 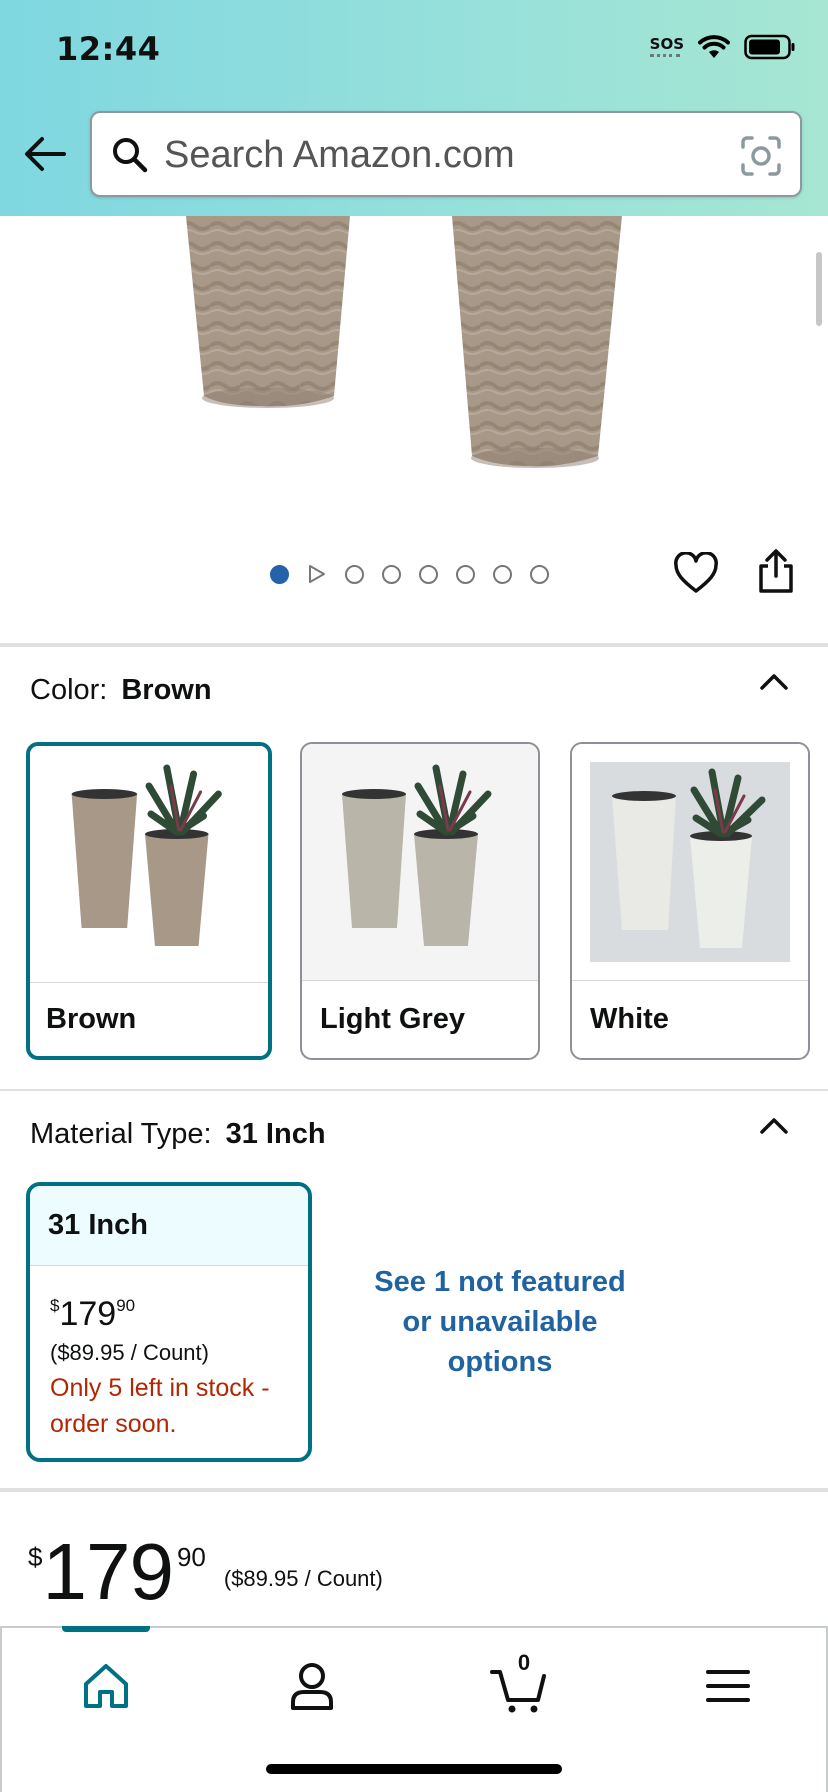 I want to click on cart-count: 0, so click(x=524, y=1662).